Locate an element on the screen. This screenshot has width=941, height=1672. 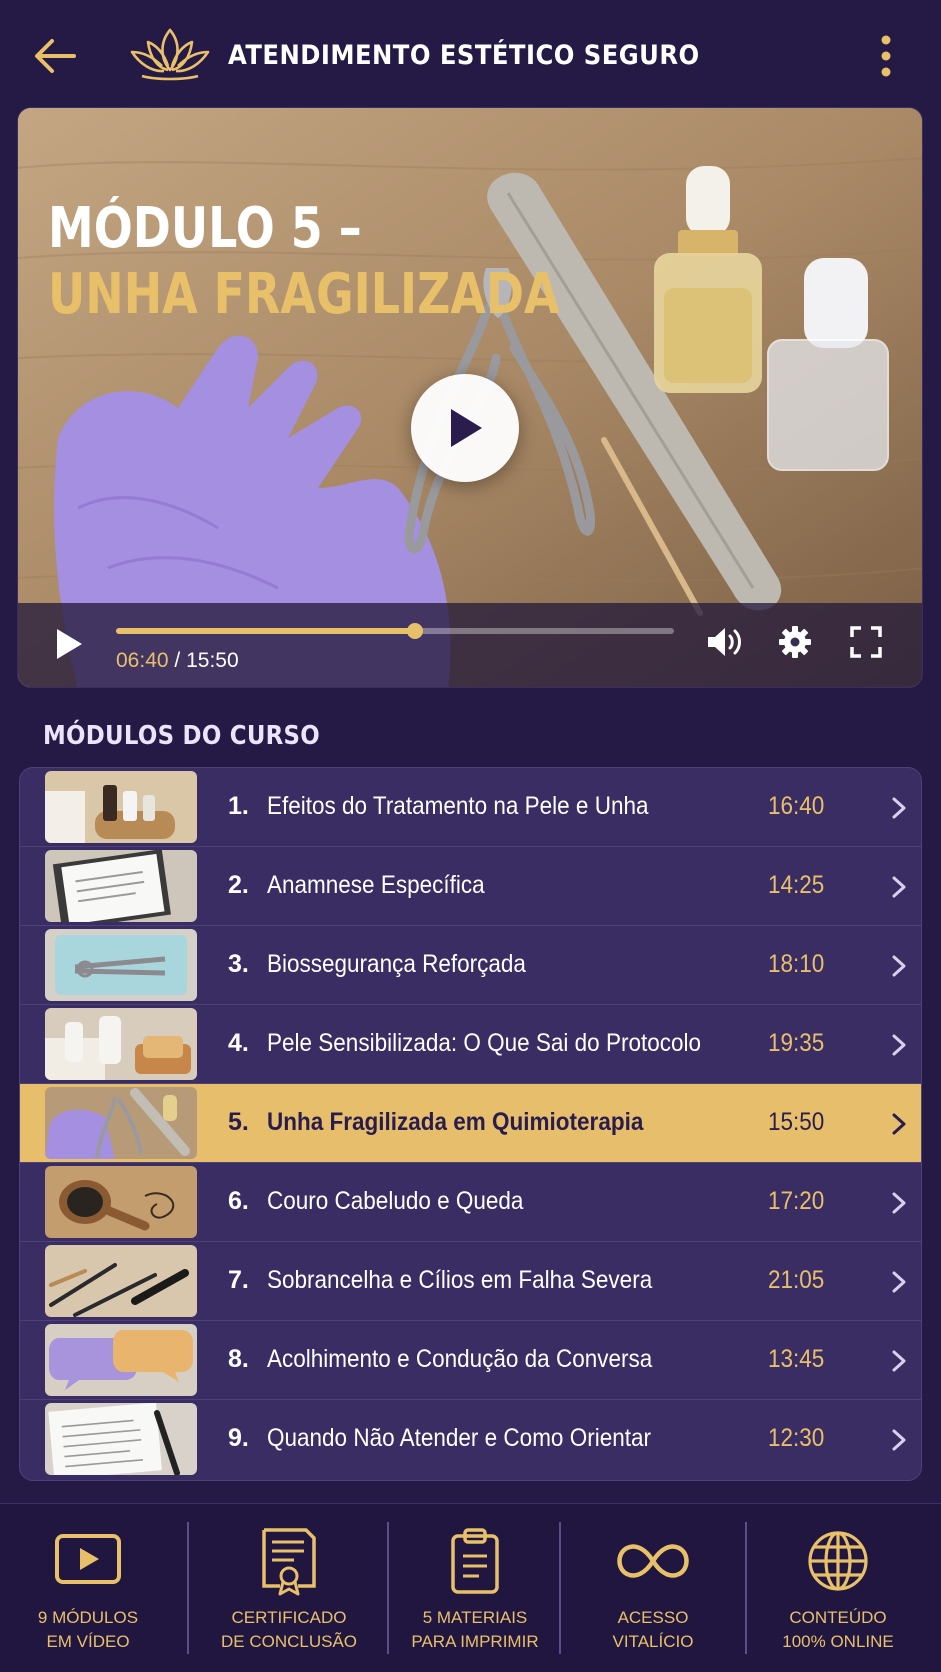
module-number: 3. is located at coordinates (238, 964).